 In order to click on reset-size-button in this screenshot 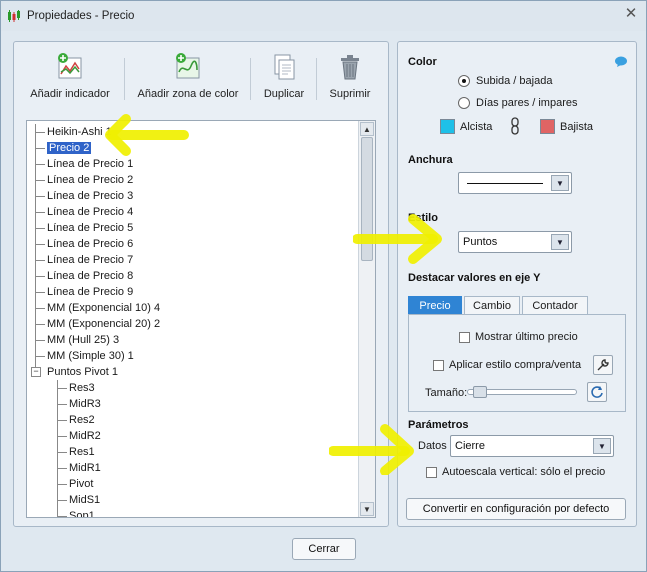, I will do `click(597, 392)`.